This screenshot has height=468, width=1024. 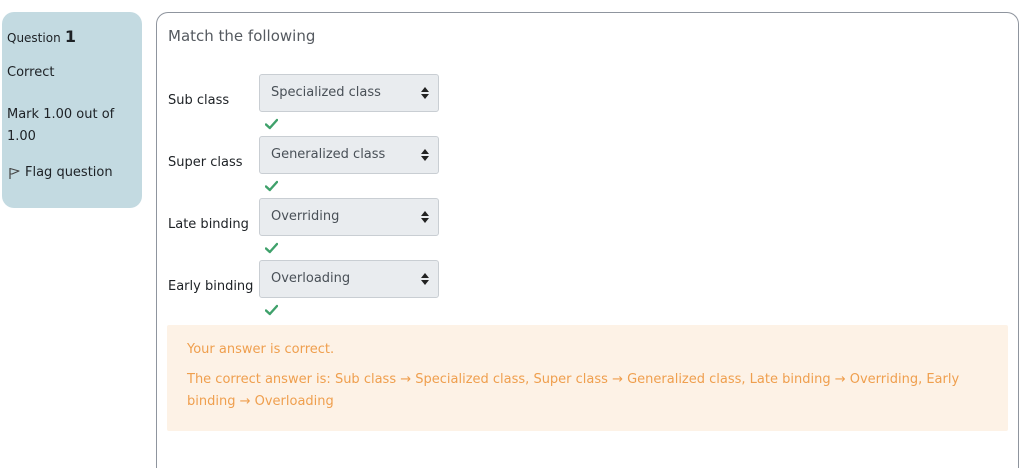 I want to click on match-row: Super class Generalized class, so click(x=318, y=164).